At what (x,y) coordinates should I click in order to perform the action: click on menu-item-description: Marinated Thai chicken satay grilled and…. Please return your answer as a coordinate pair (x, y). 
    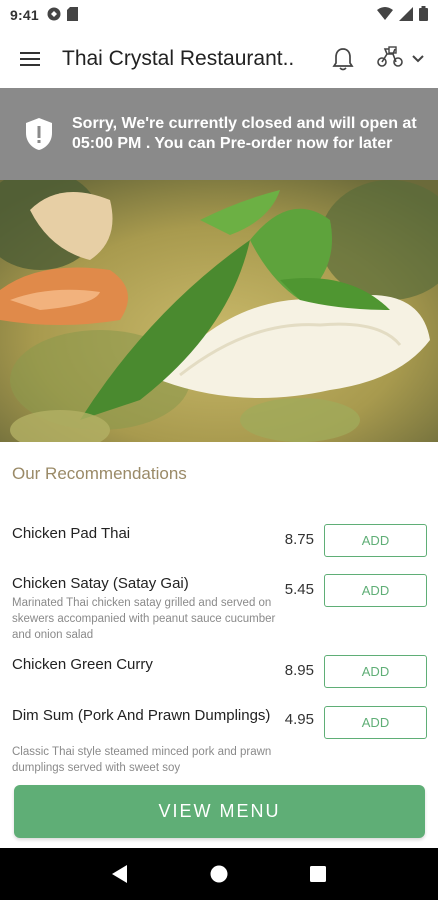
    Looking at the image, I should click on (144, 619).